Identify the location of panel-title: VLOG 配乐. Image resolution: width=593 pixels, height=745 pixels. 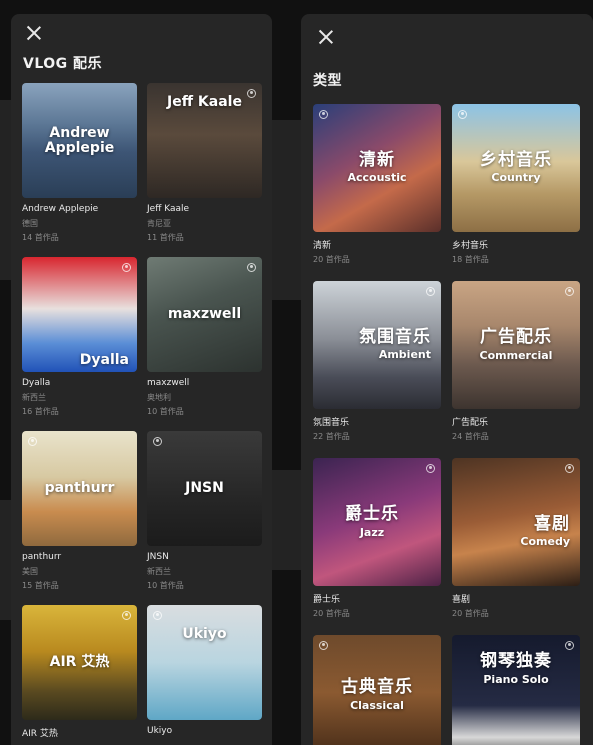
(63, 64).